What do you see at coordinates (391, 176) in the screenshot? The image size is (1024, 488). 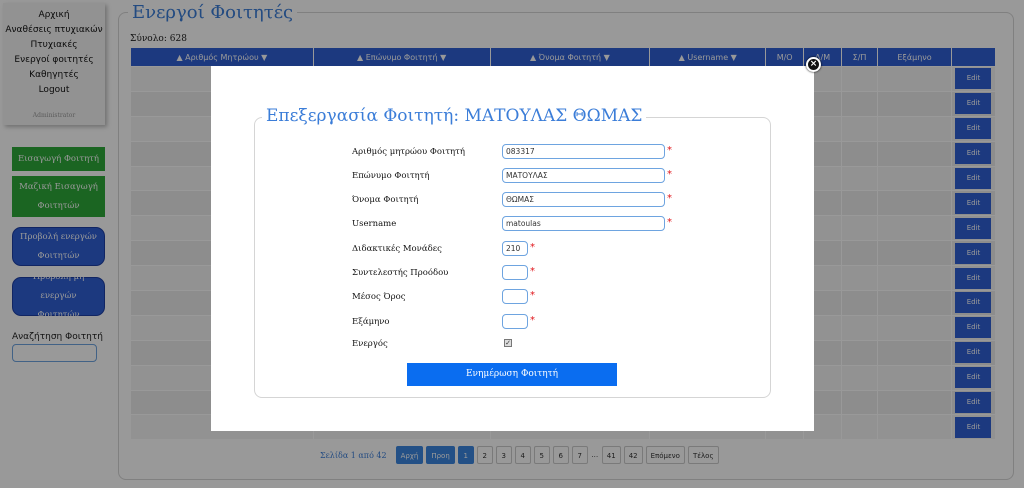 I see `label-surname: Επώνυμο Φοιτητή` at bounding box center [391, 176].